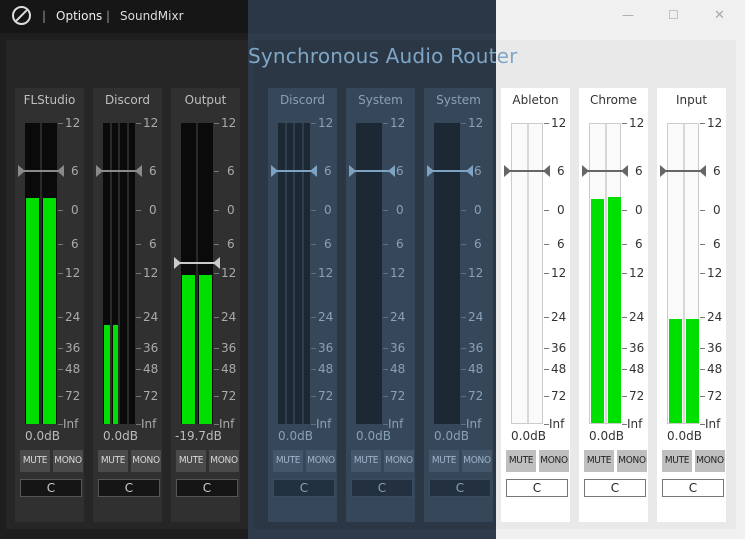 The image size is (745, 539). I want to click on maximize-button: ☐, so click(673, 15).